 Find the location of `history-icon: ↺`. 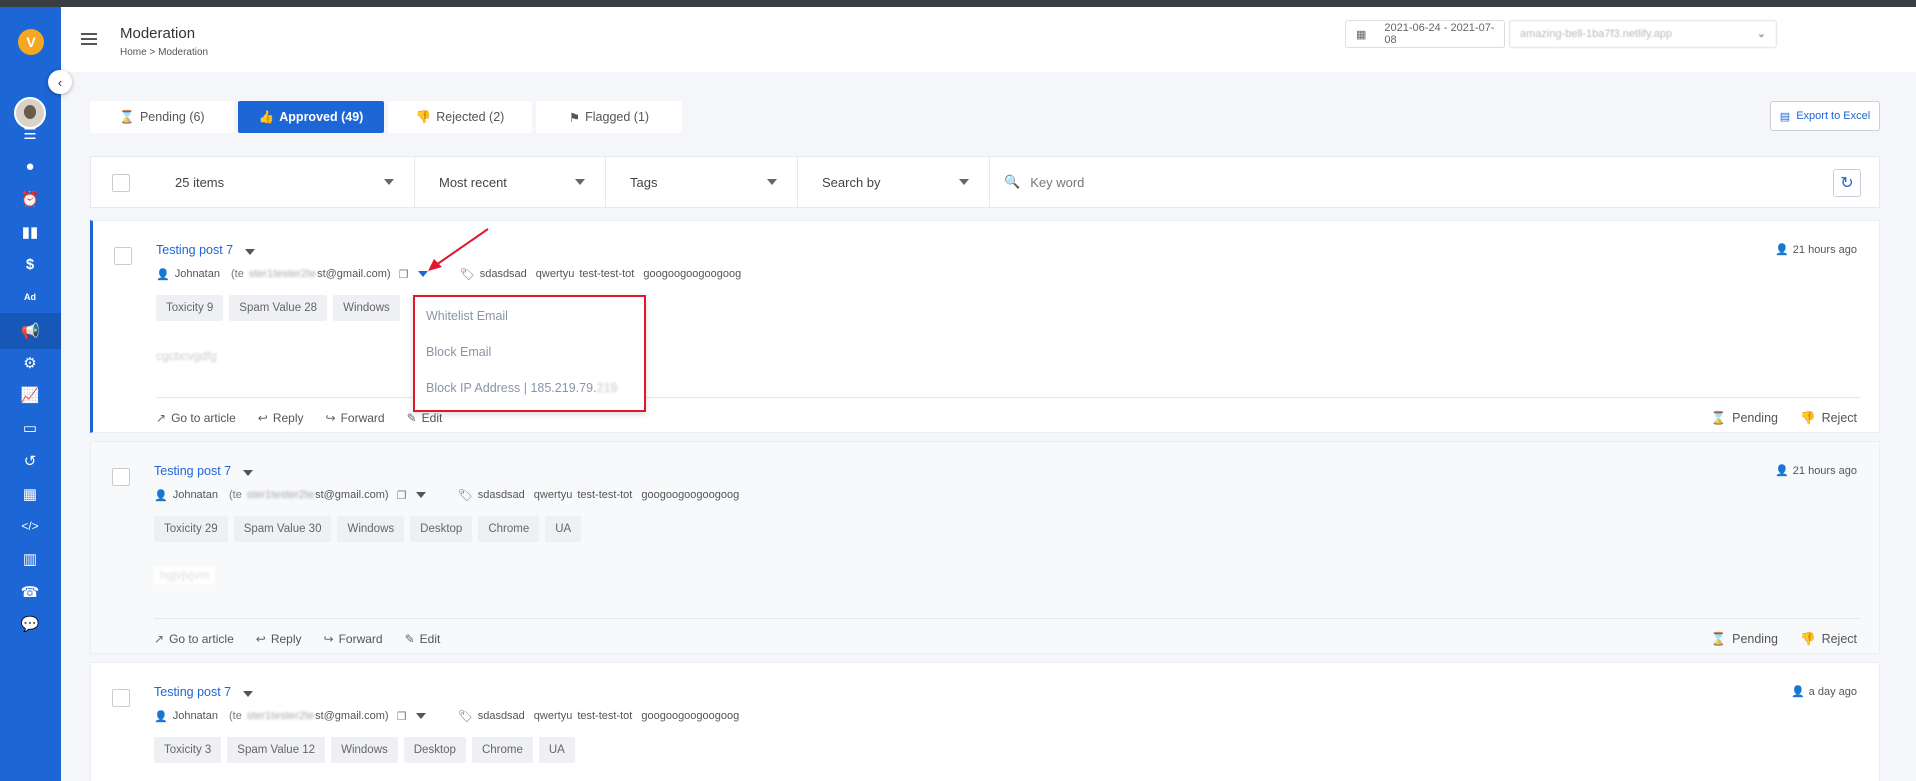

history-icon: ↺ is located at coordinates (30, 461).